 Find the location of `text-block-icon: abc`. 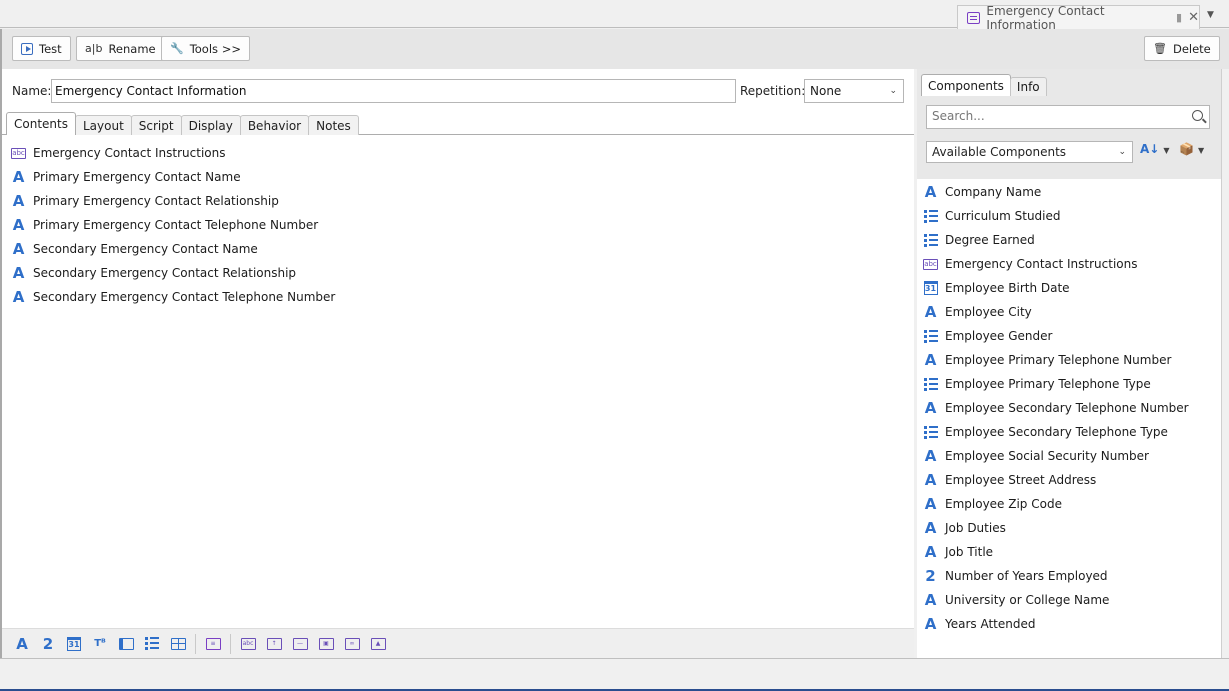

text-block-icon: abc is located at coordinates (248, 644).